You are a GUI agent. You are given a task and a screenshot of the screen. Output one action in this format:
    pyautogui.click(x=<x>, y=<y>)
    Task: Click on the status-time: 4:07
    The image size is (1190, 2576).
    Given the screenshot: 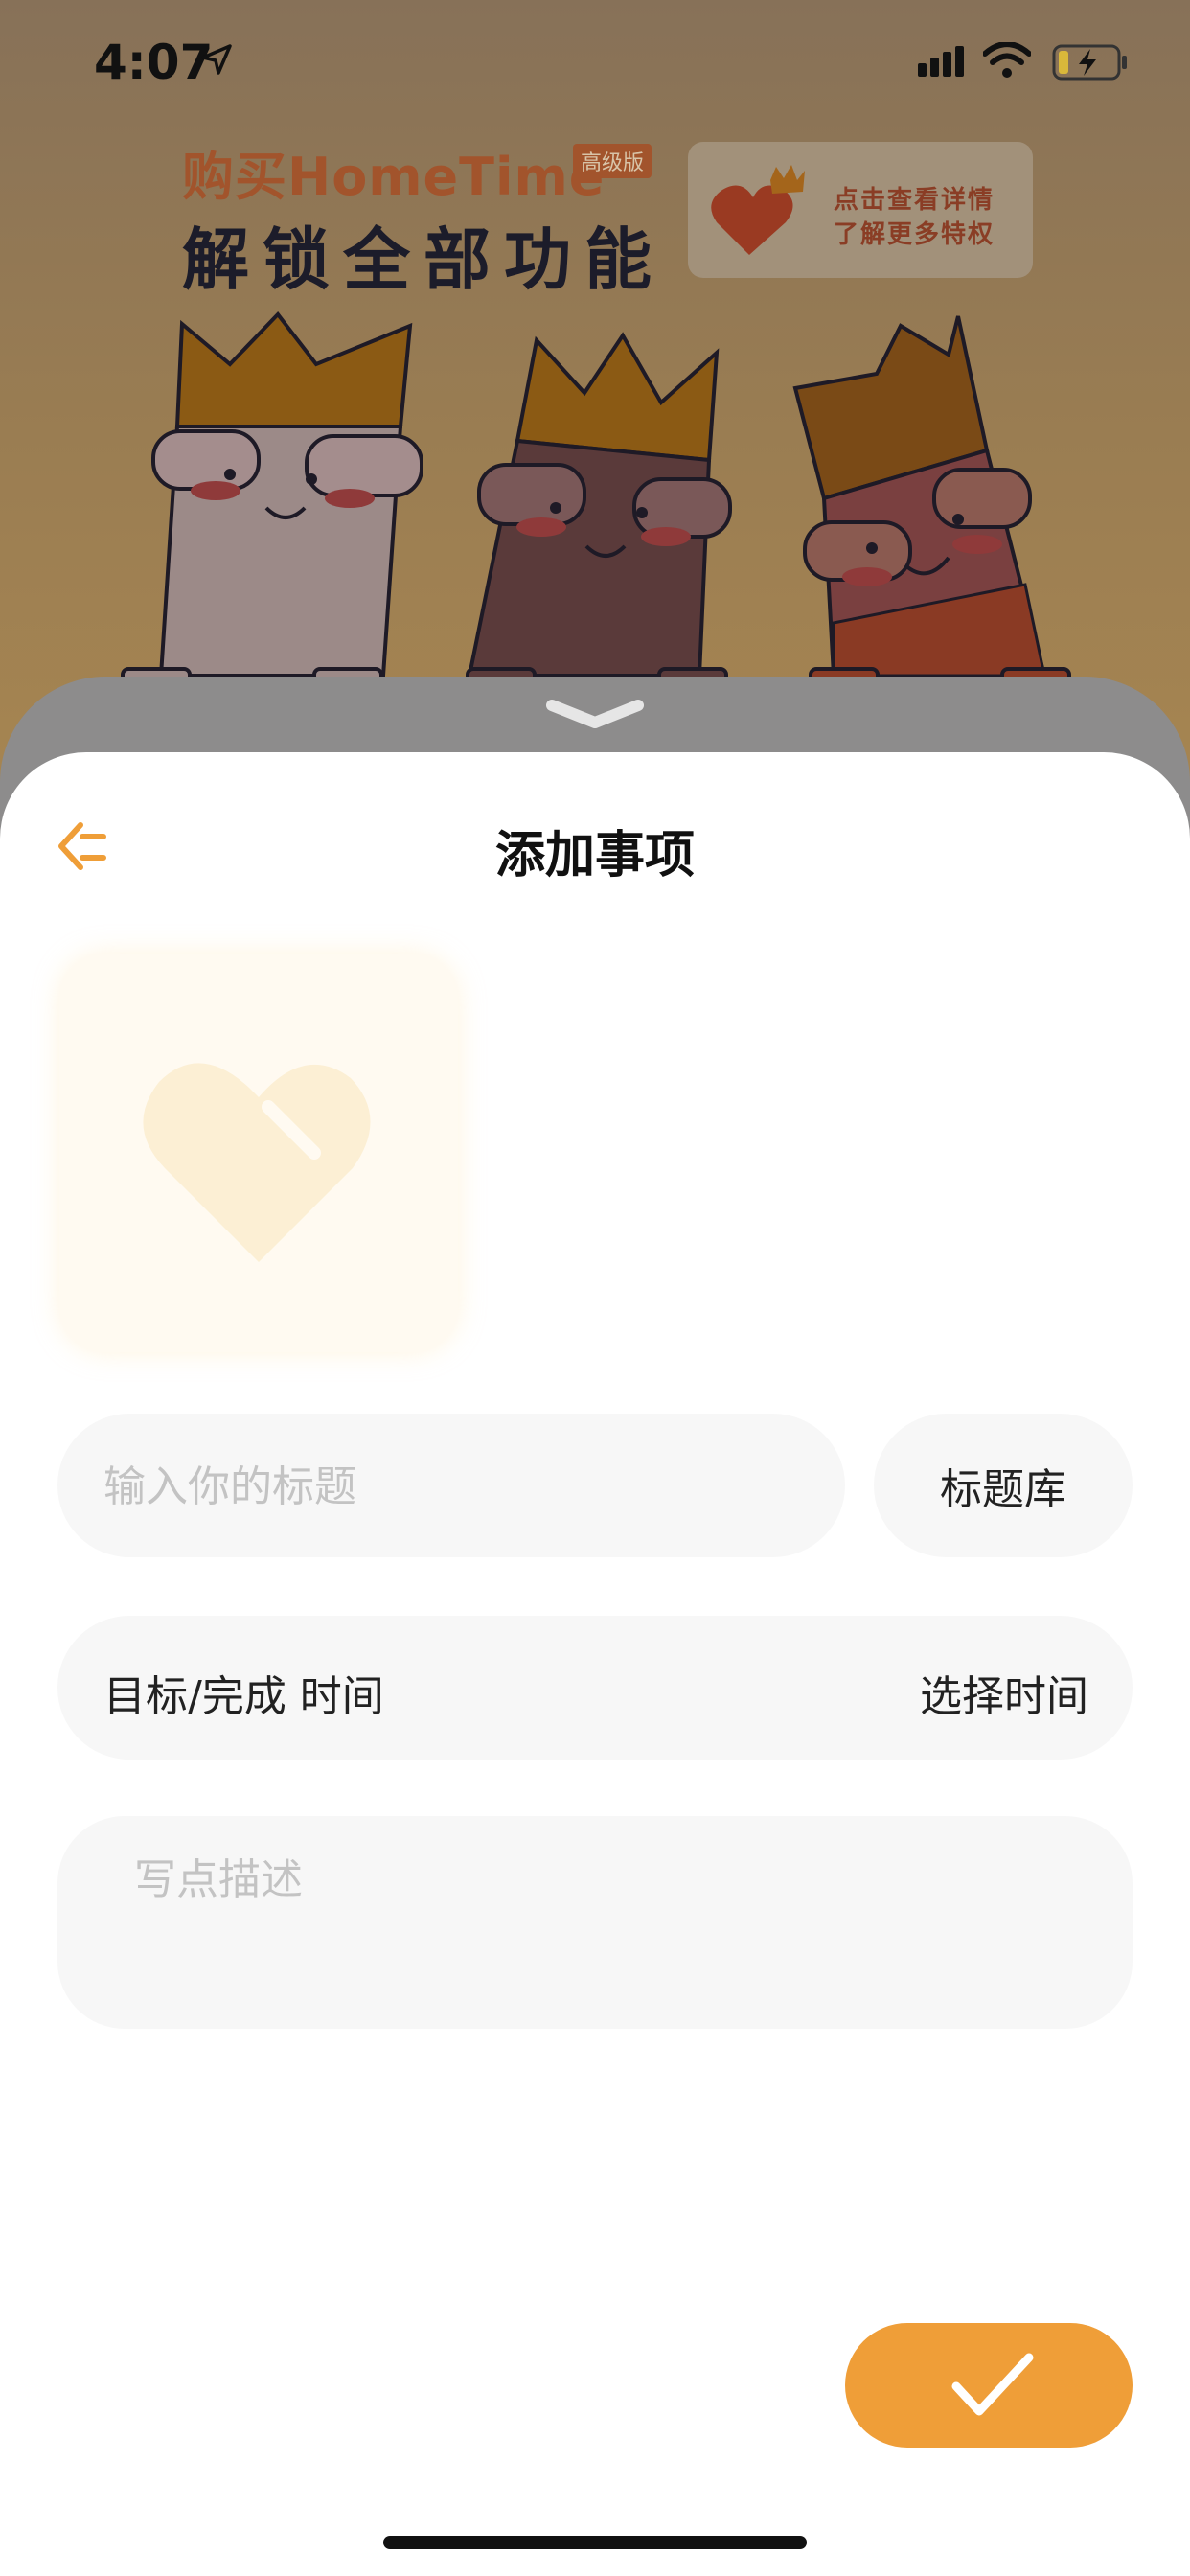 What is the action you would take?
    pyautogui.click(x=154, y=62)
    